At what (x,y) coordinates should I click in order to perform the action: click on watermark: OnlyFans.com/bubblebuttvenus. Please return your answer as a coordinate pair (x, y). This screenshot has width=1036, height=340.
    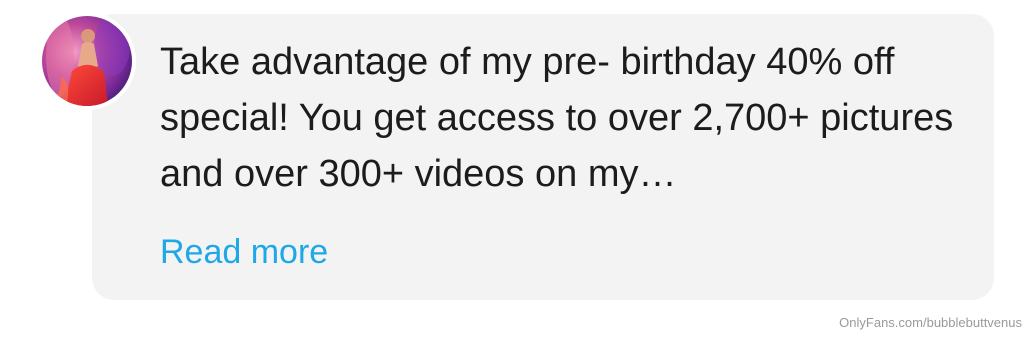
    Looking at the image, I should click on (930, 322).